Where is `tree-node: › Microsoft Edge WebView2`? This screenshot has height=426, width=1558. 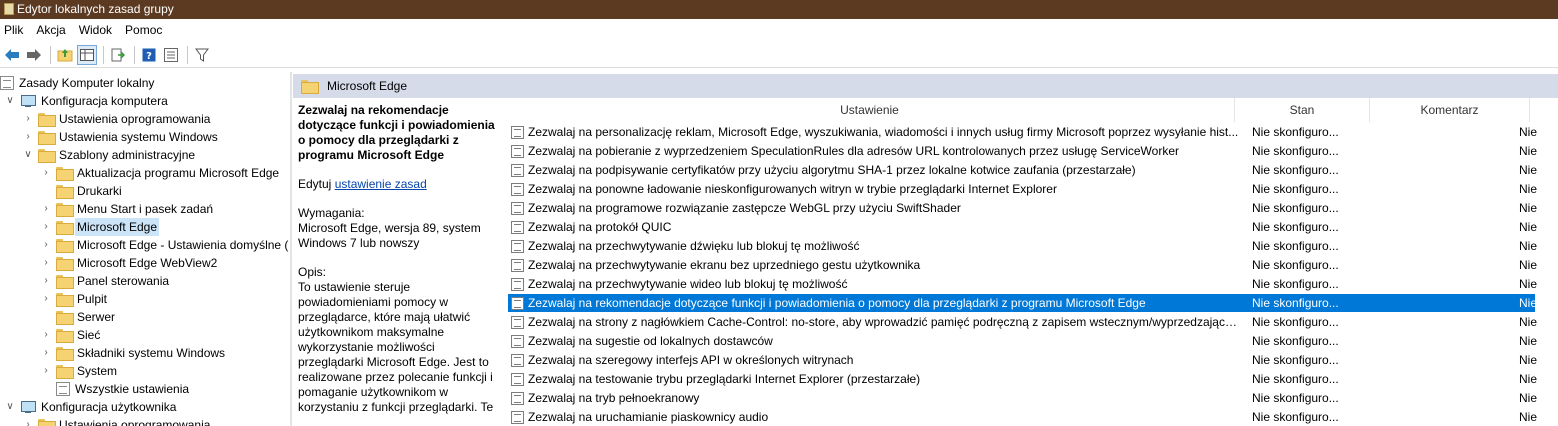 tree-node: › Microsoft Edge WebView2 is located at coordinates (129, 263).